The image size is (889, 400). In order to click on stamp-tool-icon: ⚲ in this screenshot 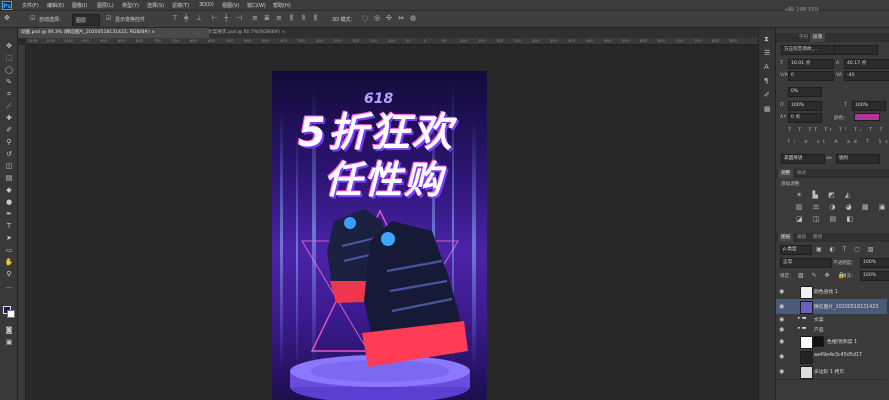, I will do `click(9, 142)`.